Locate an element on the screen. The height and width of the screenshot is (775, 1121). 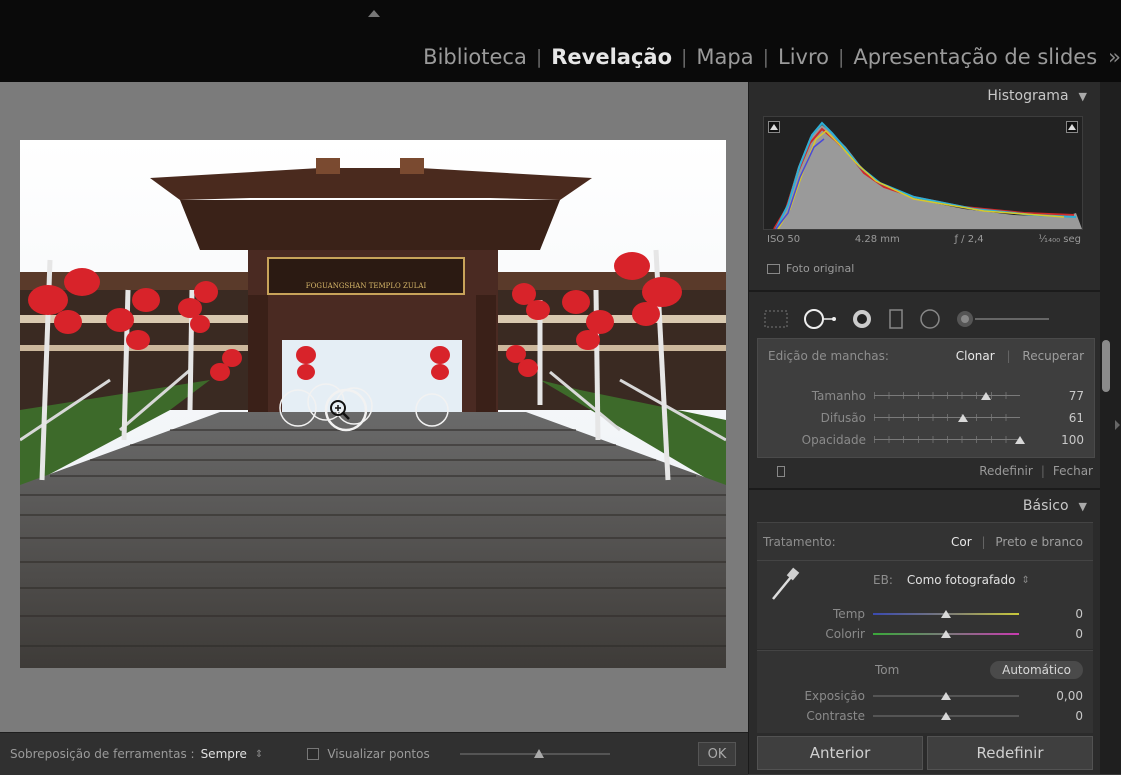
spot-removal-icon is located at coordinates (820, 319).